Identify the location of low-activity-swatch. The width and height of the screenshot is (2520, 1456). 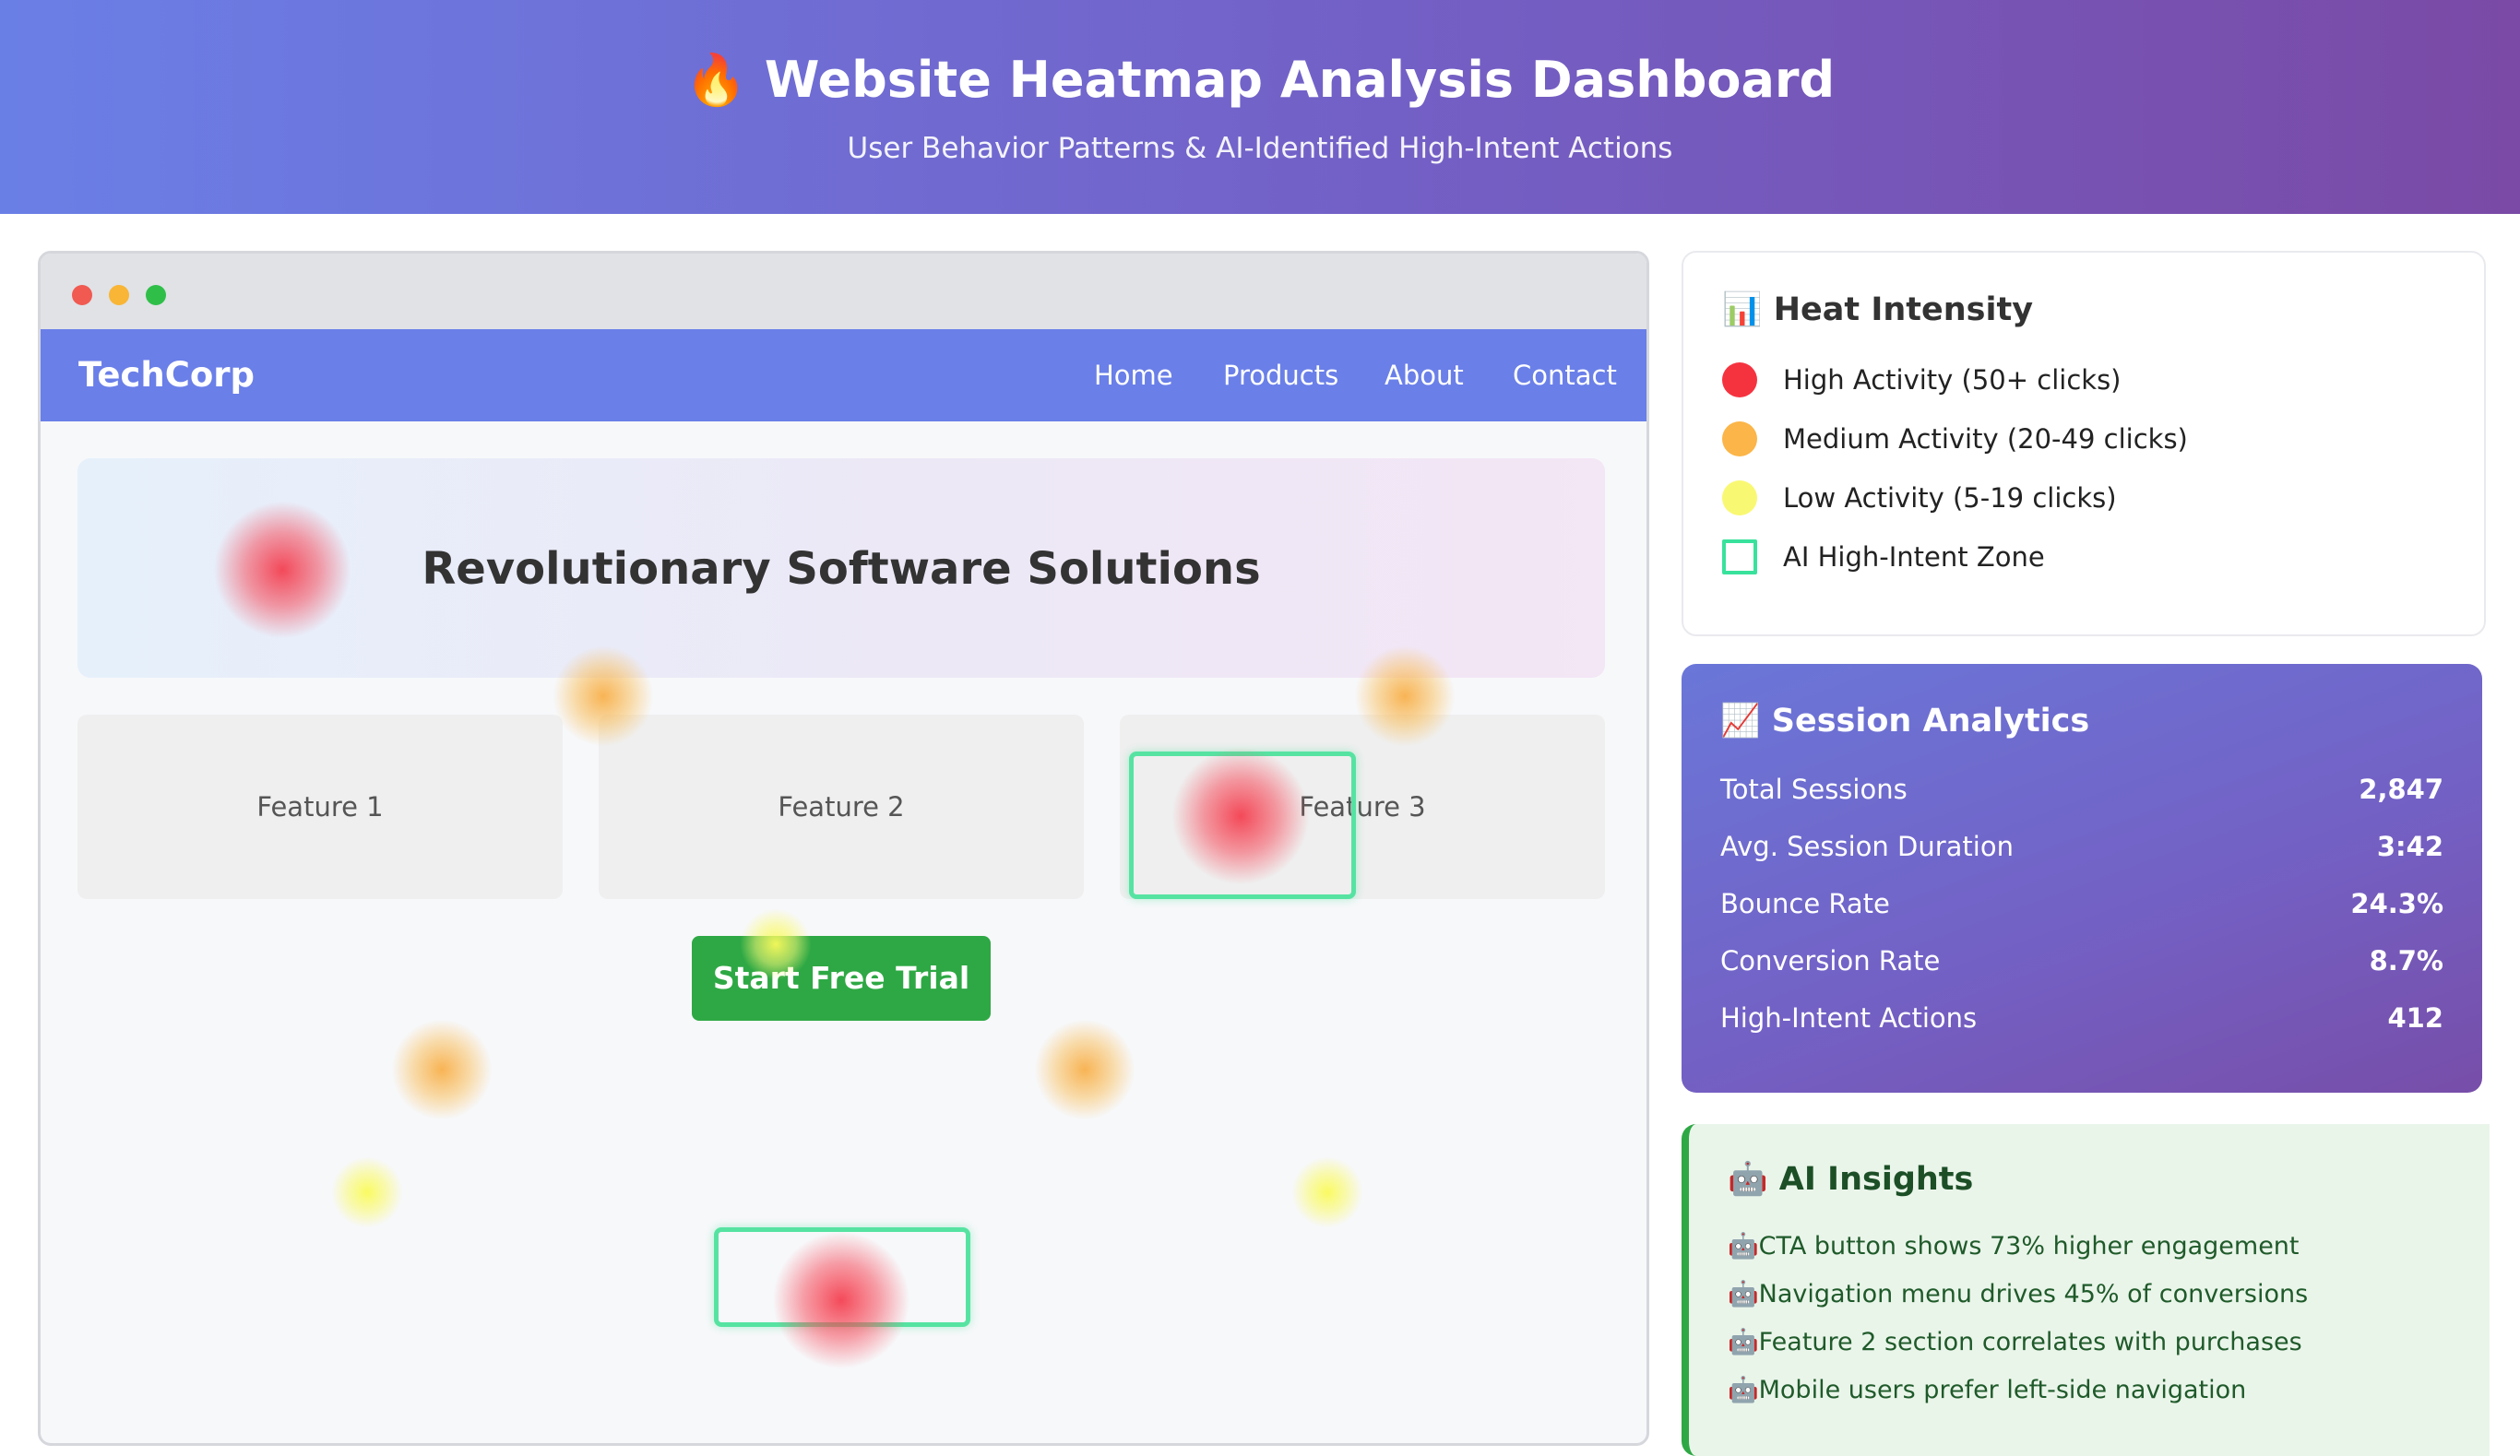
(1739, 497).